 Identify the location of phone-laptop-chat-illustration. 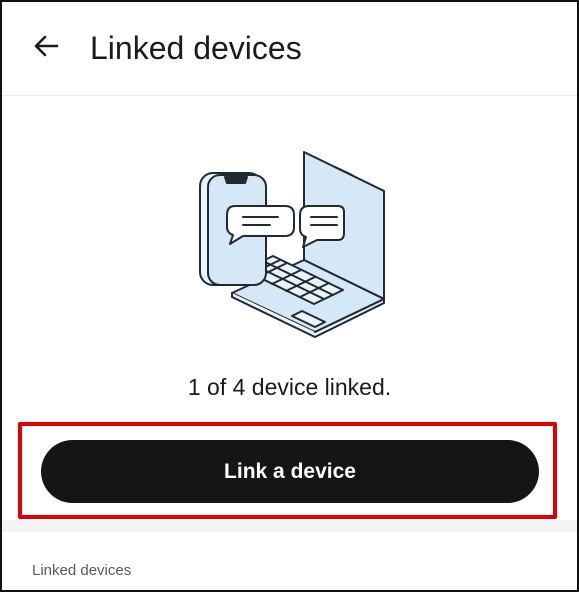
(289, 244).